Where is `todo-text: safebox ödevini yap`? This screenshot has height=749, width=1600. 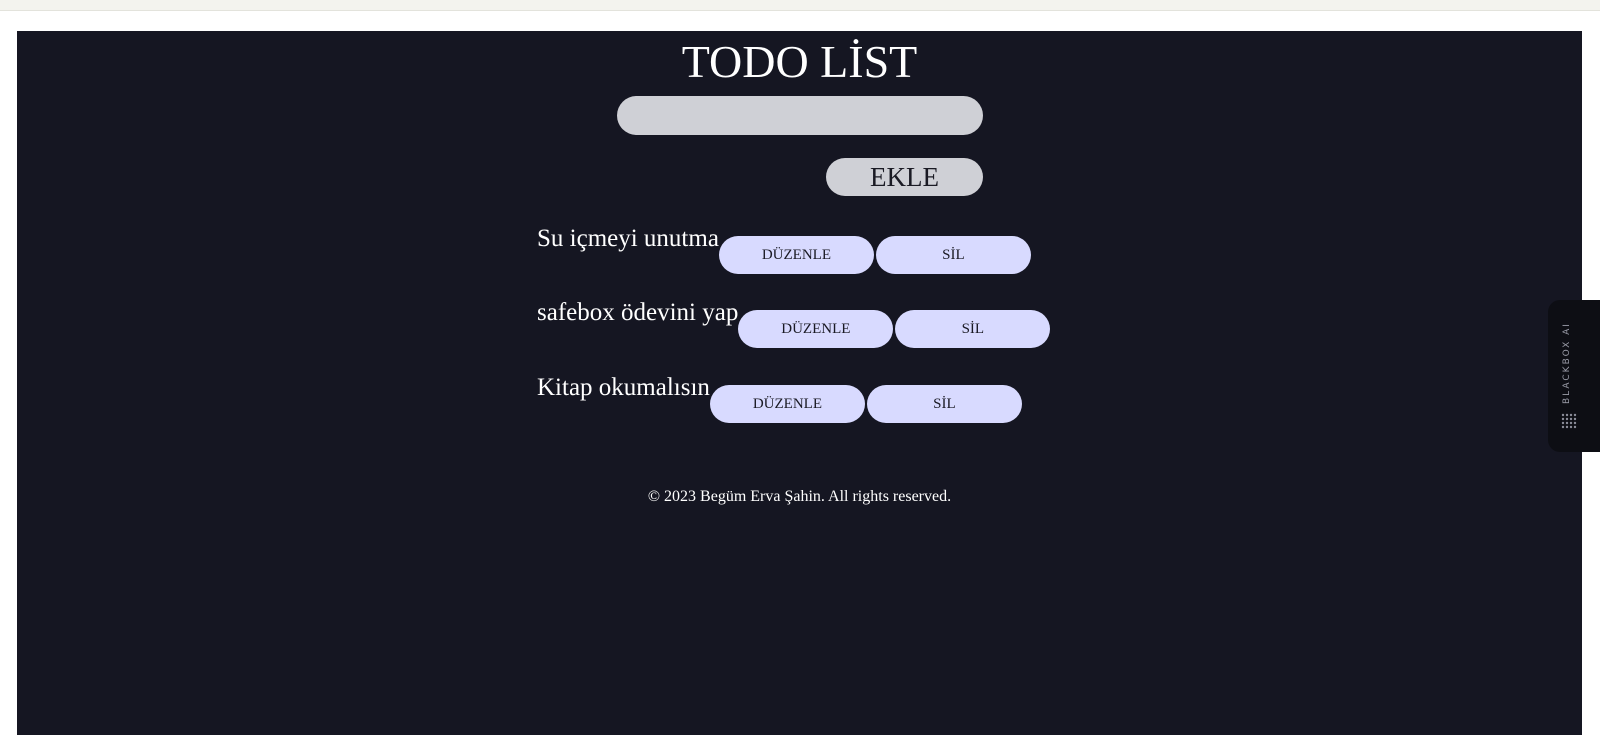
todo-text: safebox ödevini yap is located at coordinates (638, 312).